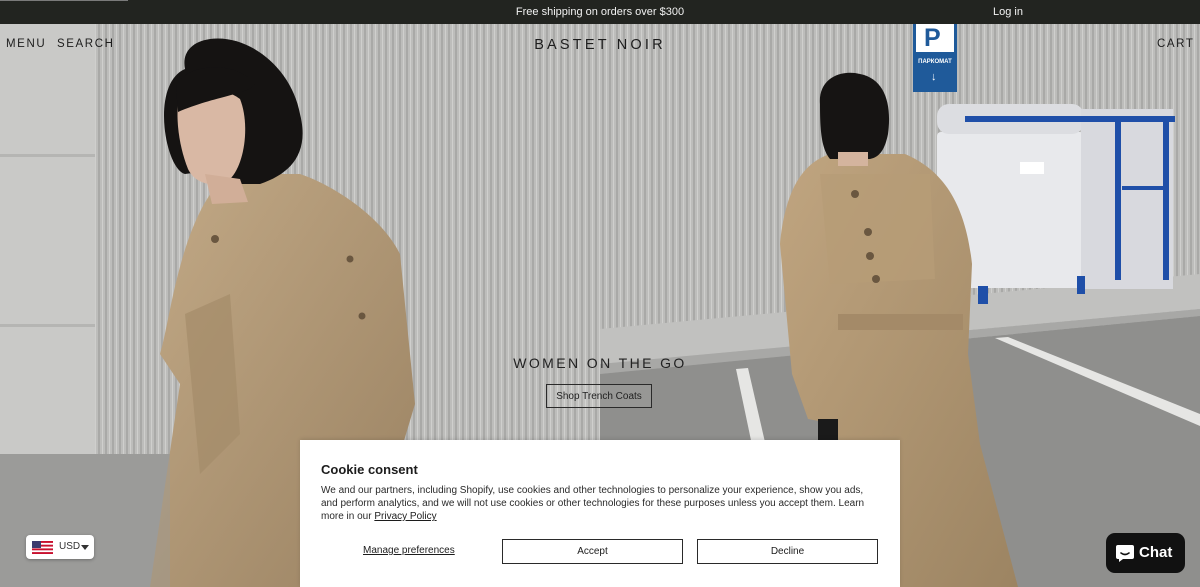 The height and width of the screenshot is (587, 1200). Describe the element at coordinates (599, 396) in the screenshot. I see `shop-trench-coats-button: Shop Trench Coats` at that location.